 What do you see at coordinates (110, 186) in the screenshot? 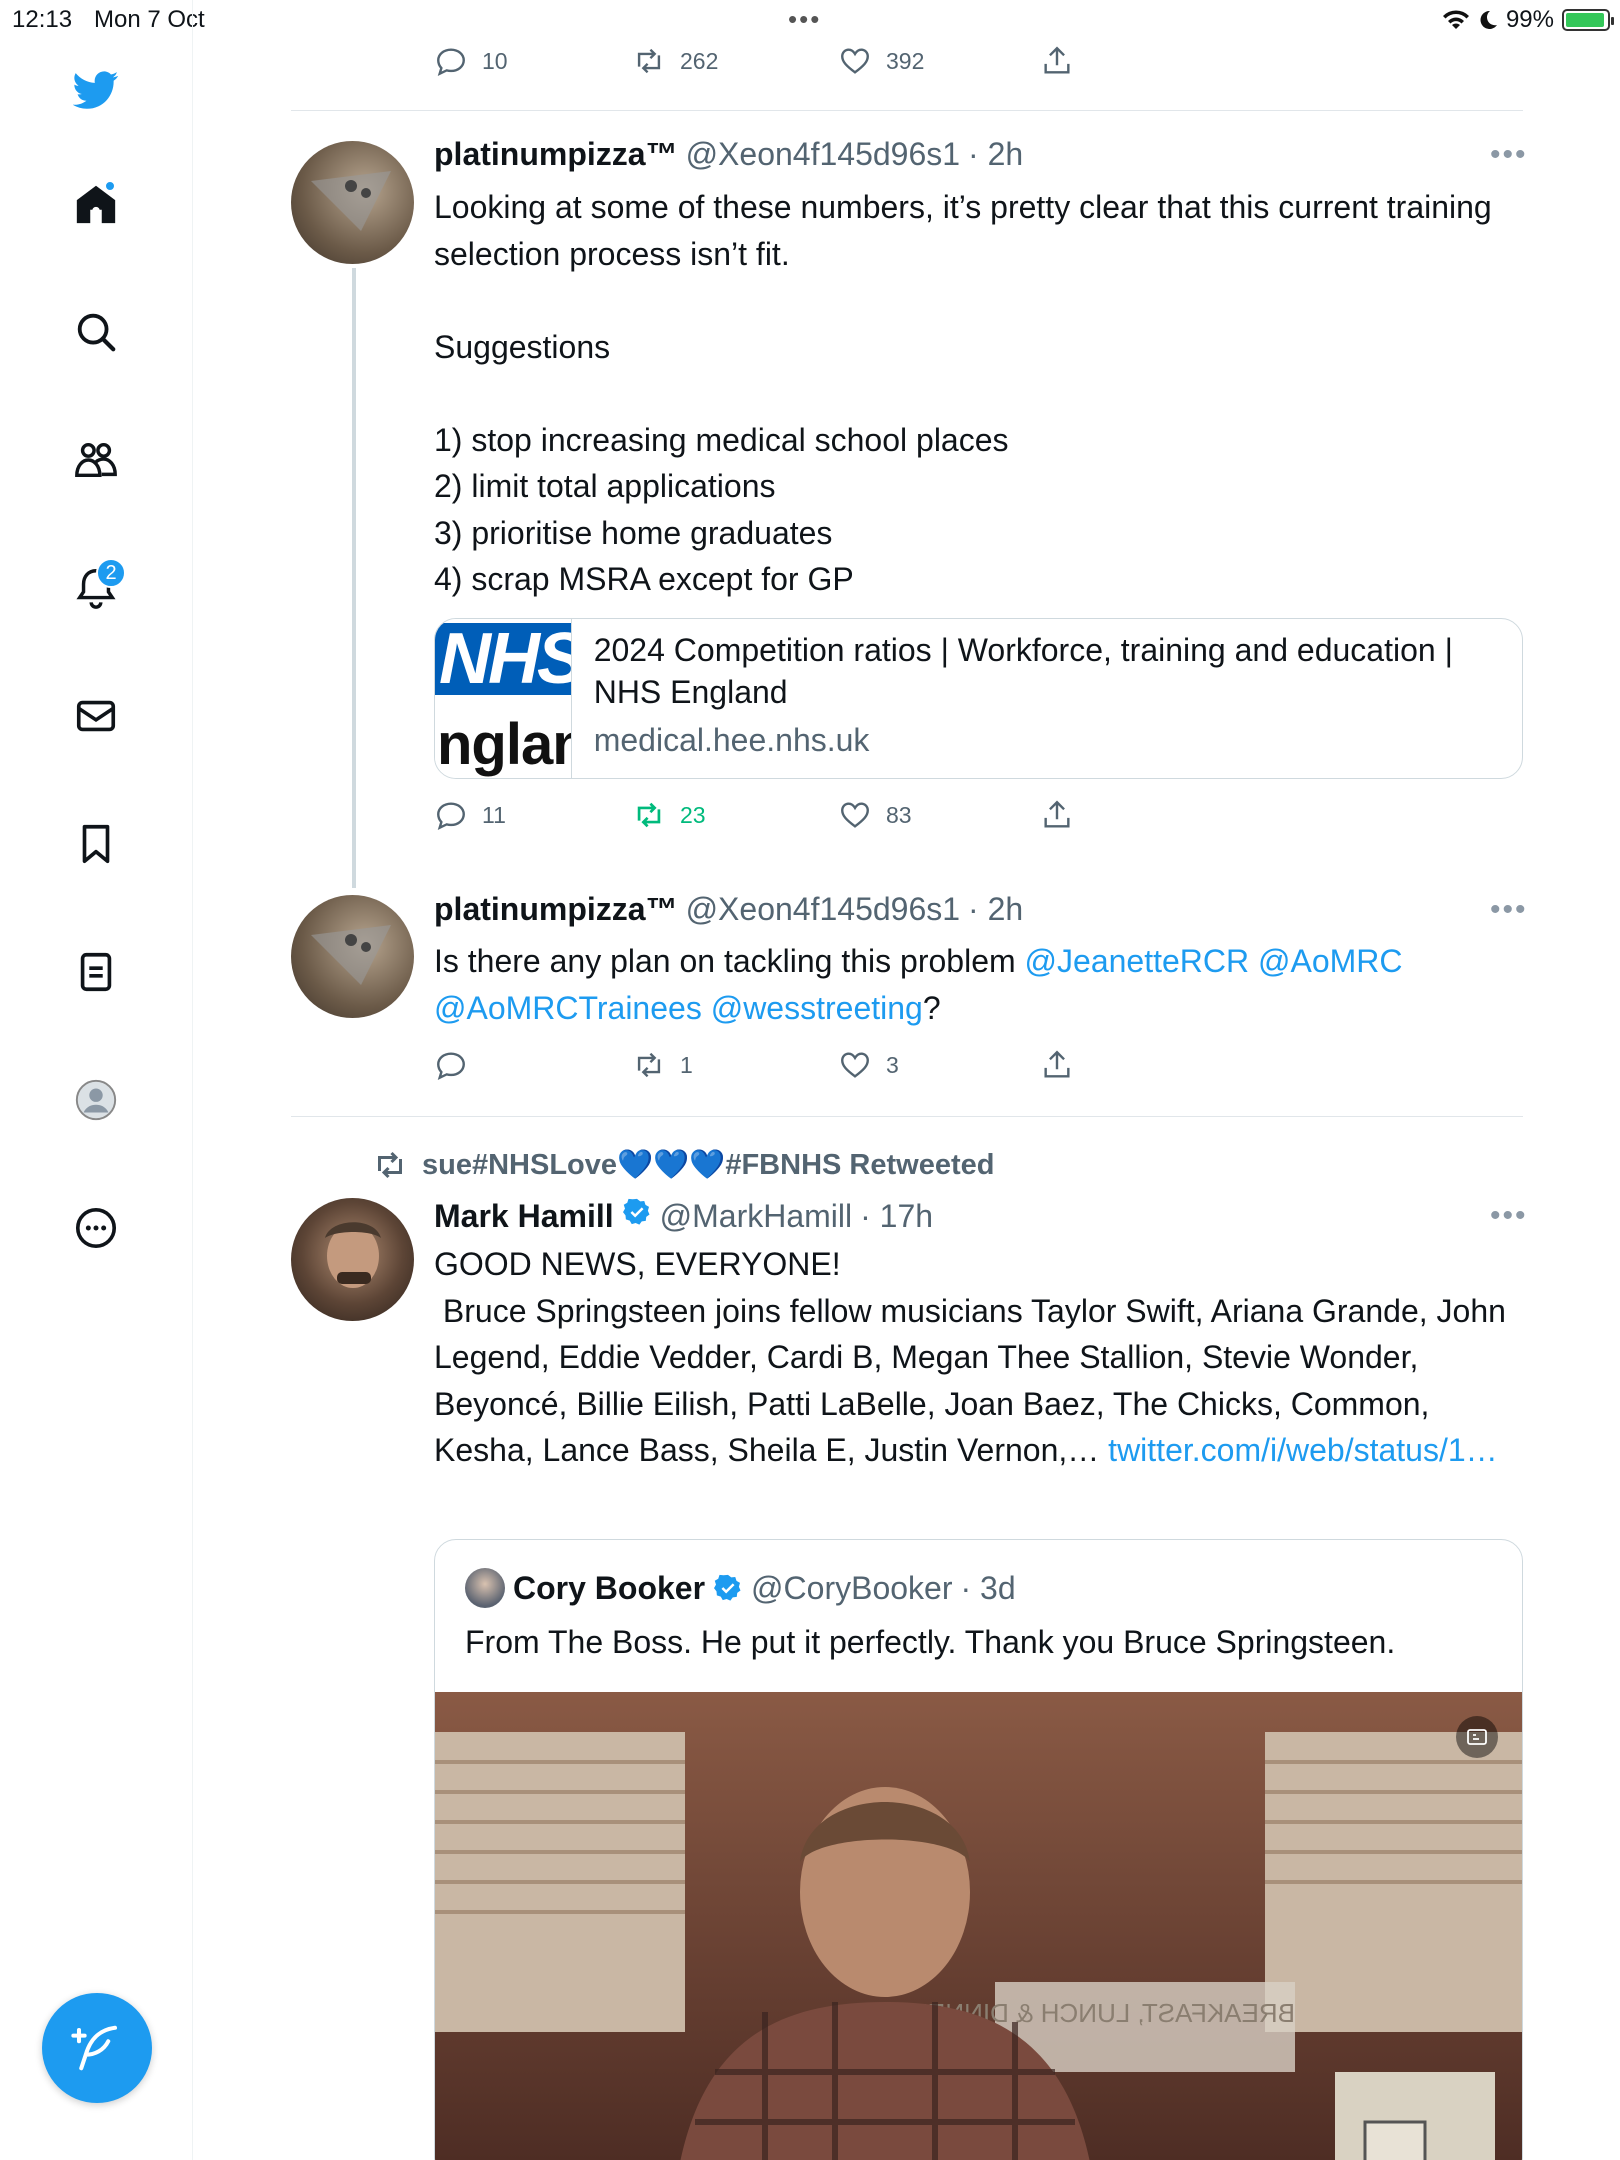
I see `home-unread-dot` at bounding box center [110, 186].